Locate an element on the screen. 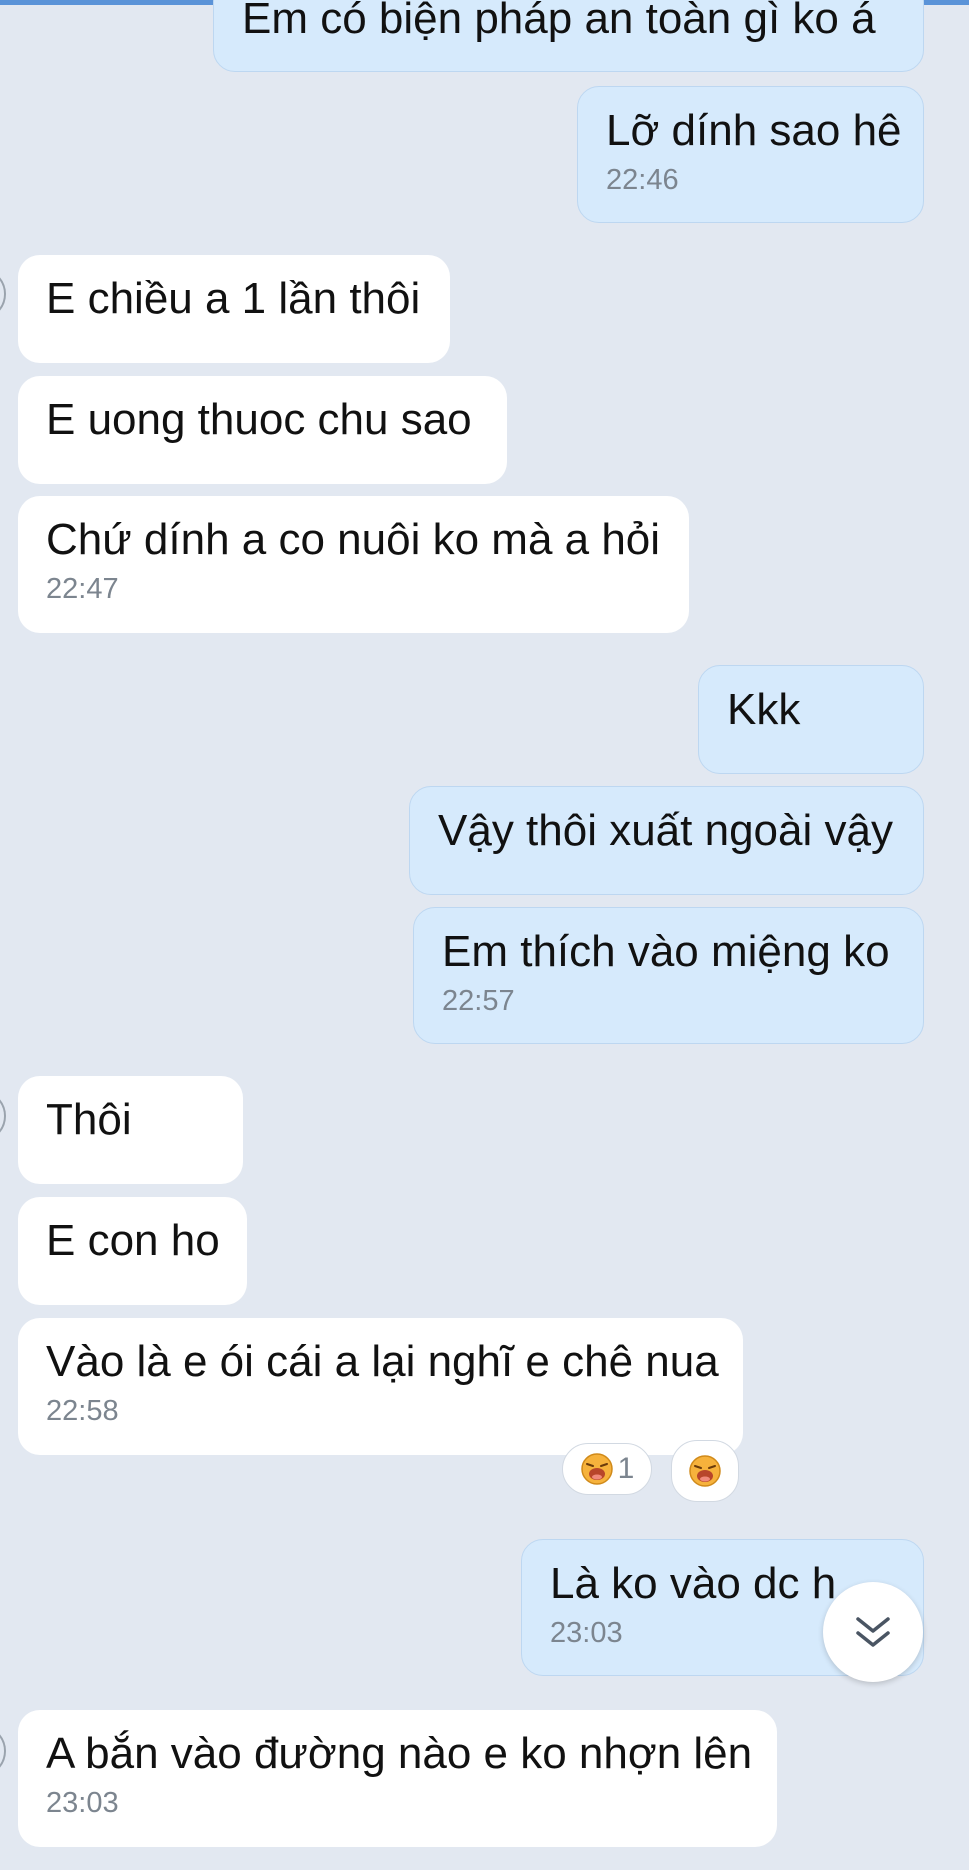  message-text: Lỡ dính sao hê is located at coordinates (754, 130).